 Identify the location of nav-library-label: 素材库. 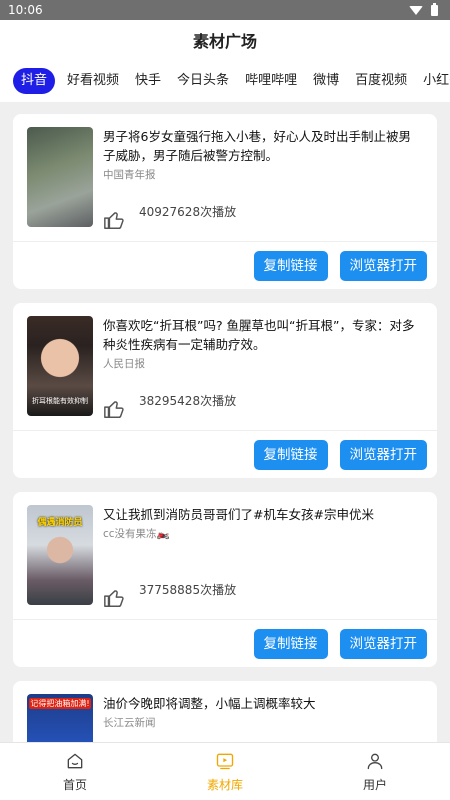
(224, 784).